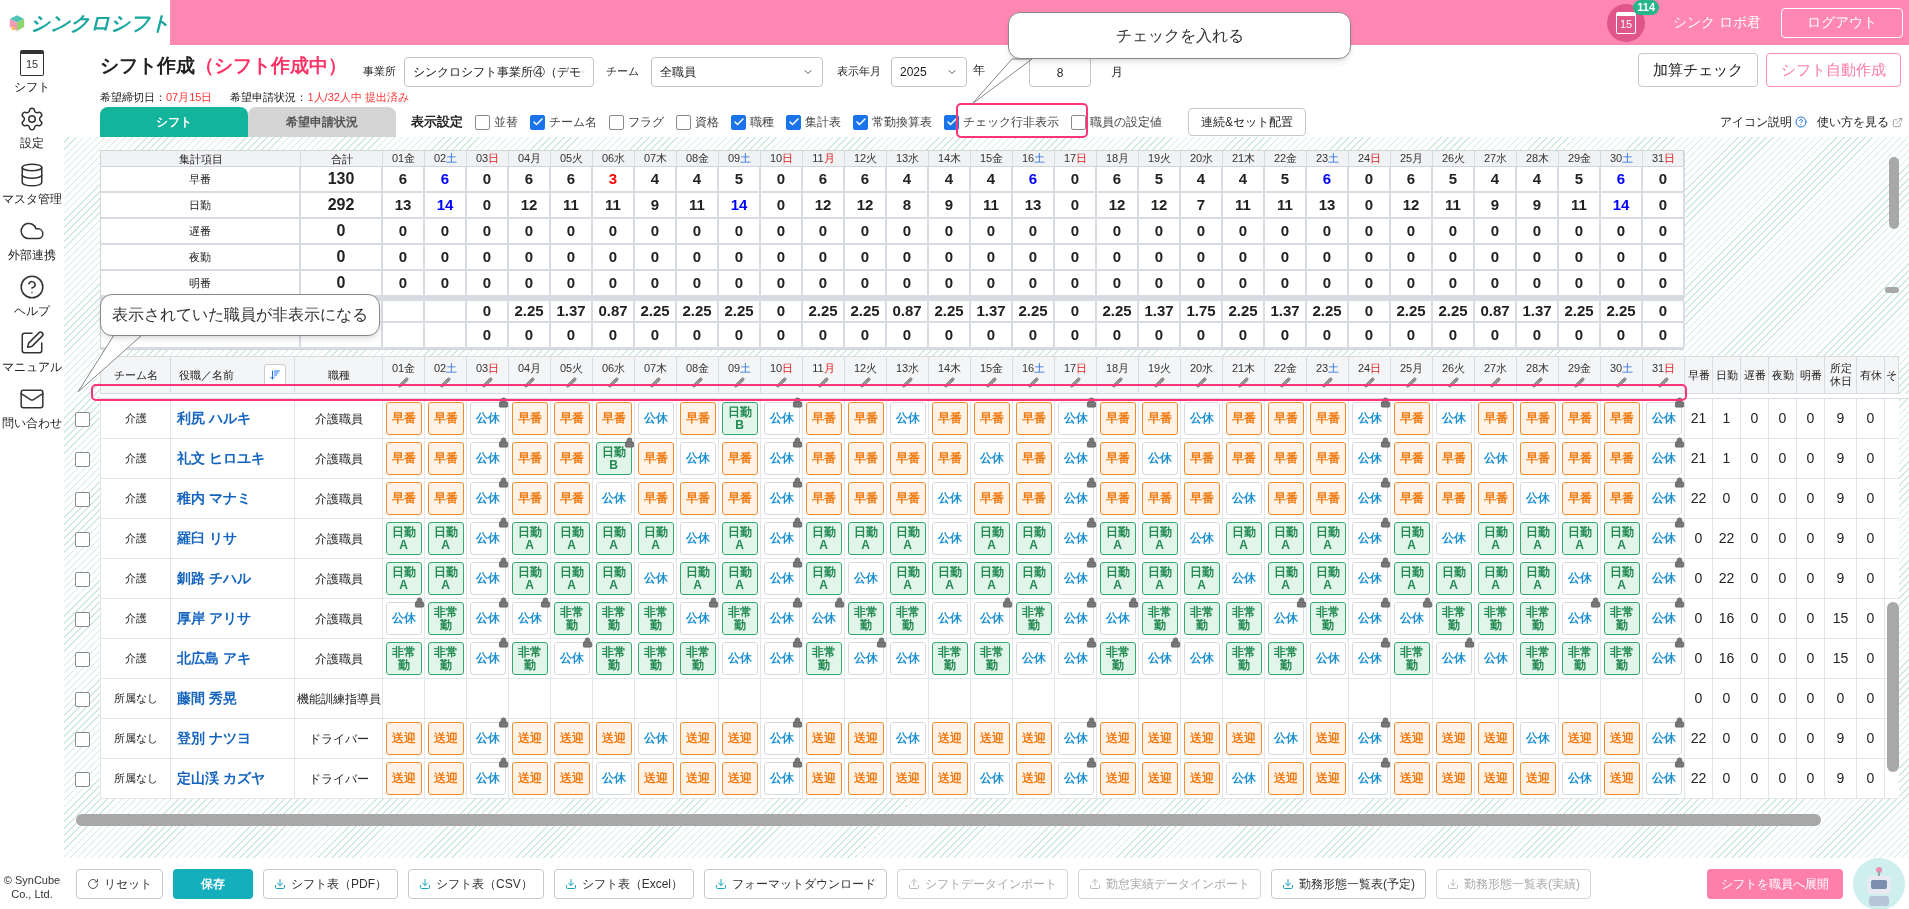 Image resolution: width=1909 pixels, height=909 pixels. What do you see at coordinates (796, 883) in the screenshot?
I see `footer-button: フォーマットダウンロード` at bounding box center [796, 883].